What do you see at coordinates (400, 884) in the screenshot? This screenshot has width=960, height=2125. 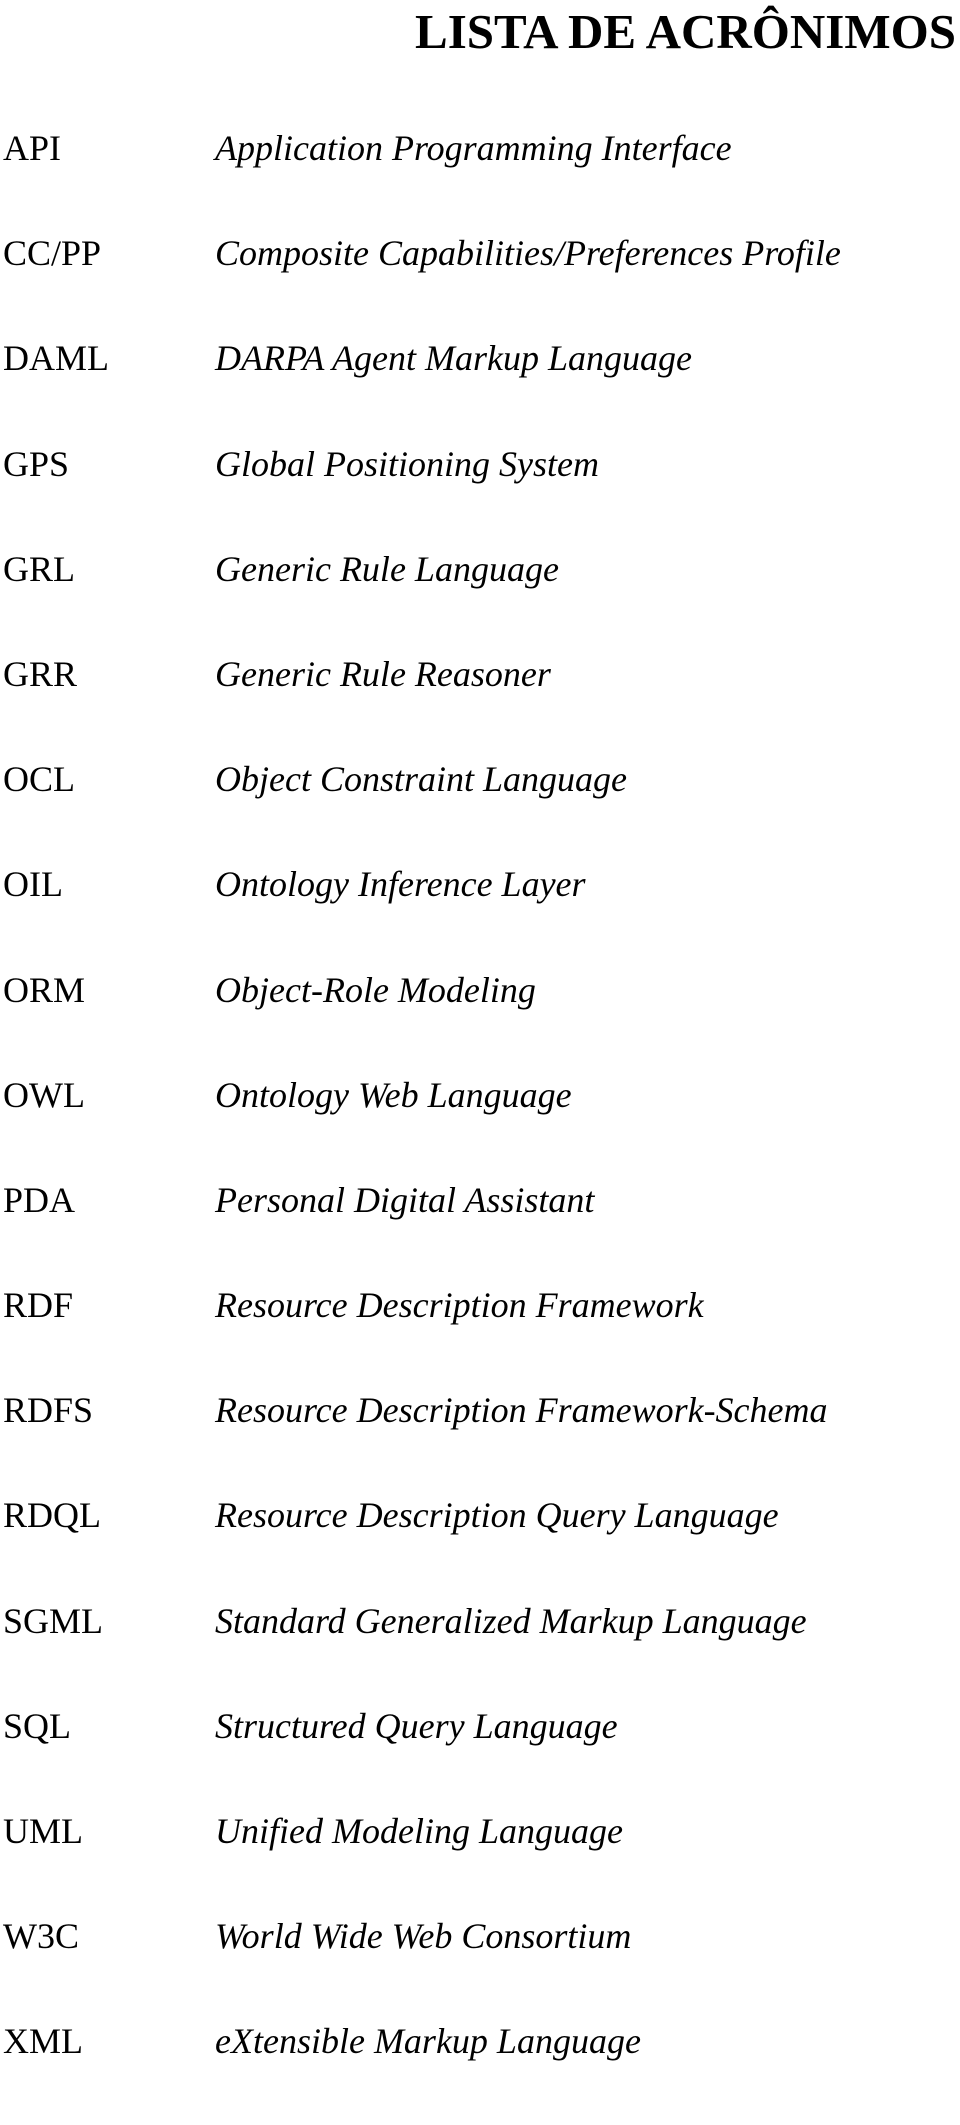 I see `acronym-meaning: Ontology Inference Layer` at bounding box center [400, 884].